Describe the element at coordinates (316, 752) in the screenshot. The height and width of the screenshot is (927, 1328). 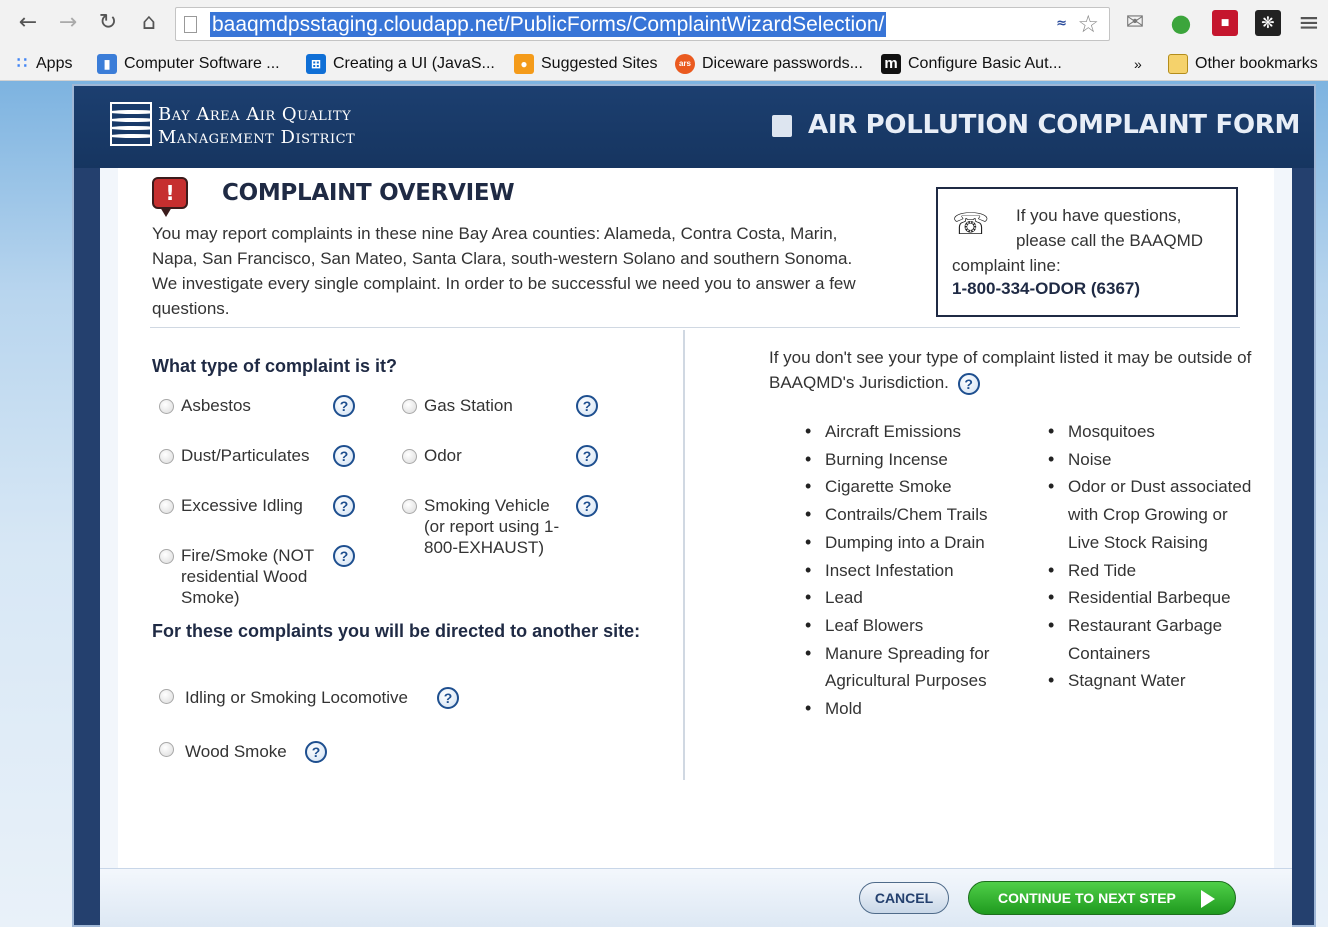
I see `help-wood-smoke-icon: ?` at that location.